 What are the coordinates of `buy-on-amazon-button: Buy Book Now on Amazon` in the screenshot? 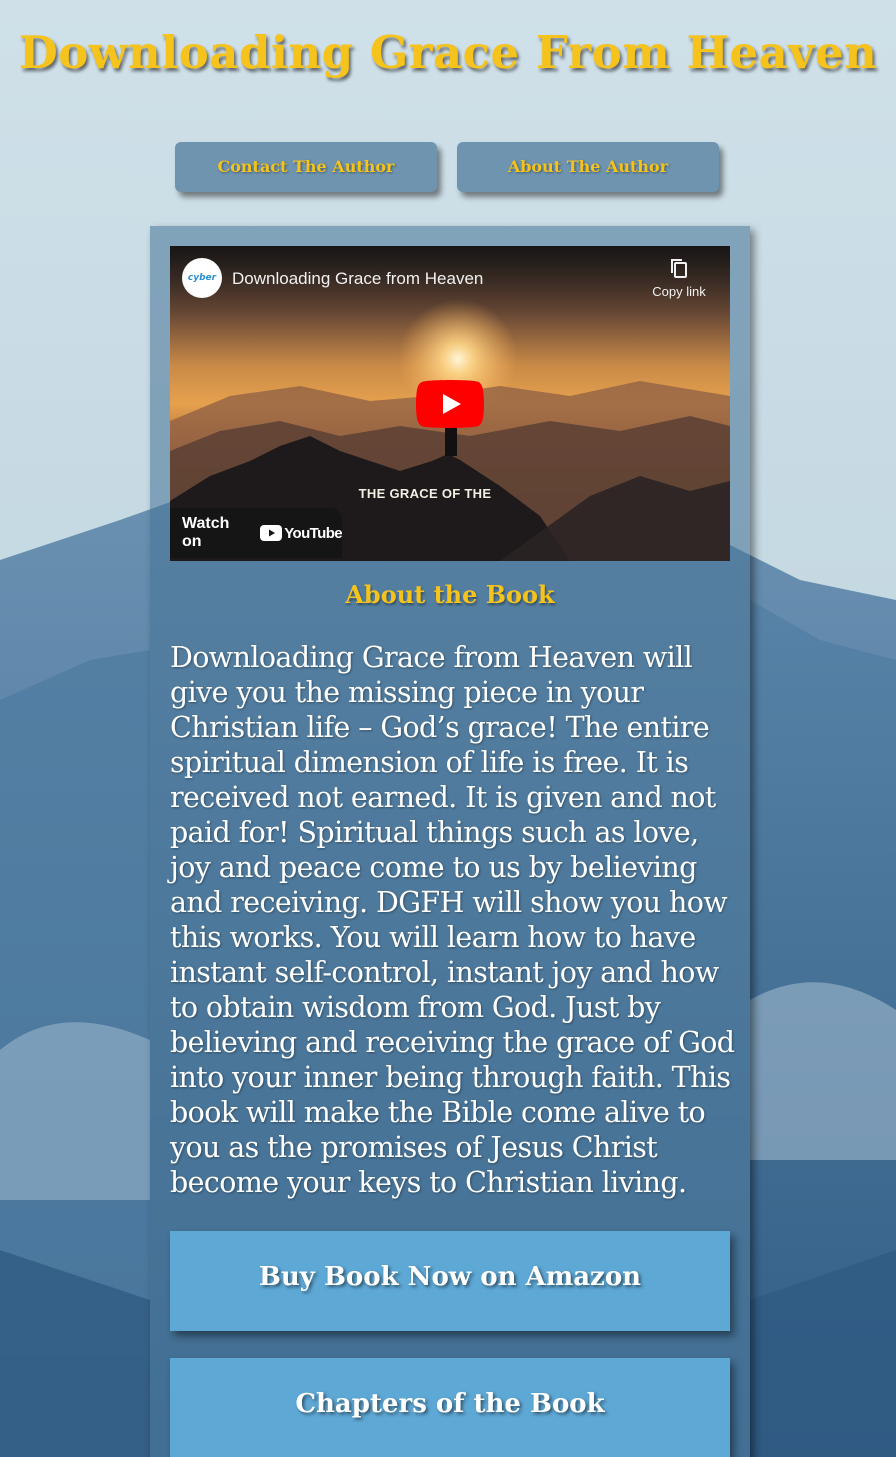 It's located at (450, 1281).